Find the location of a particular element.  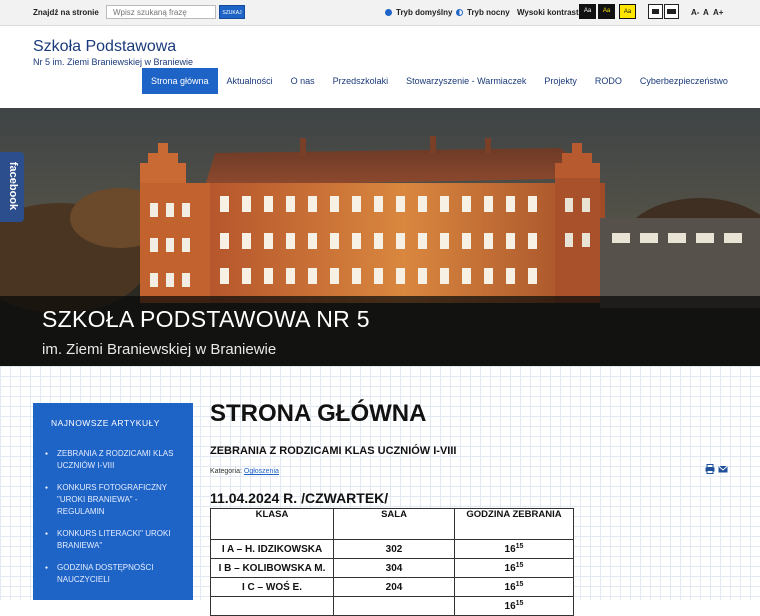

room-cell: 204 is located at coordinates (394, 587).